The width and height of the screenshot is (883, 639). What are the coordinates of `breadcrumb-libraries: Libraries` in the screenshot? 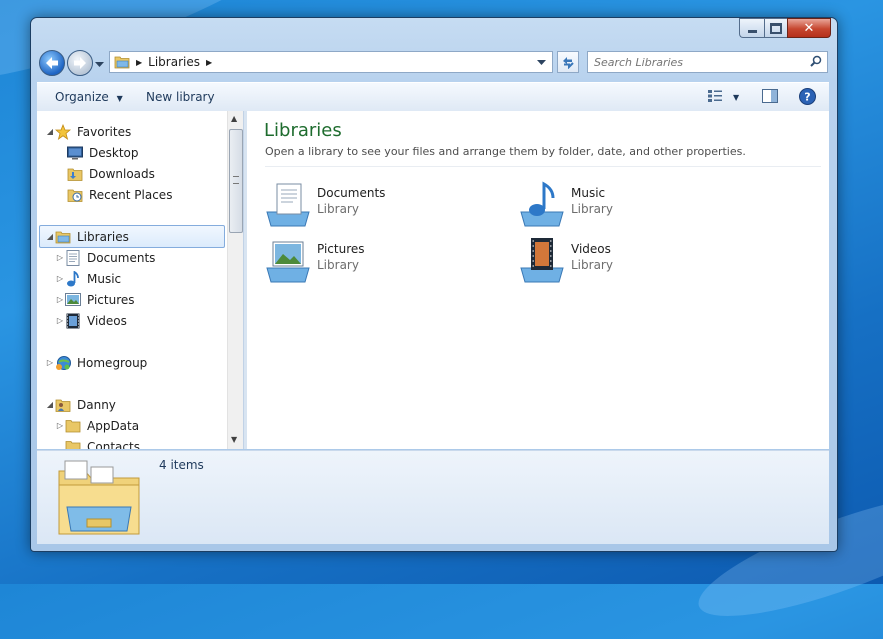 It's located at (174, 62).